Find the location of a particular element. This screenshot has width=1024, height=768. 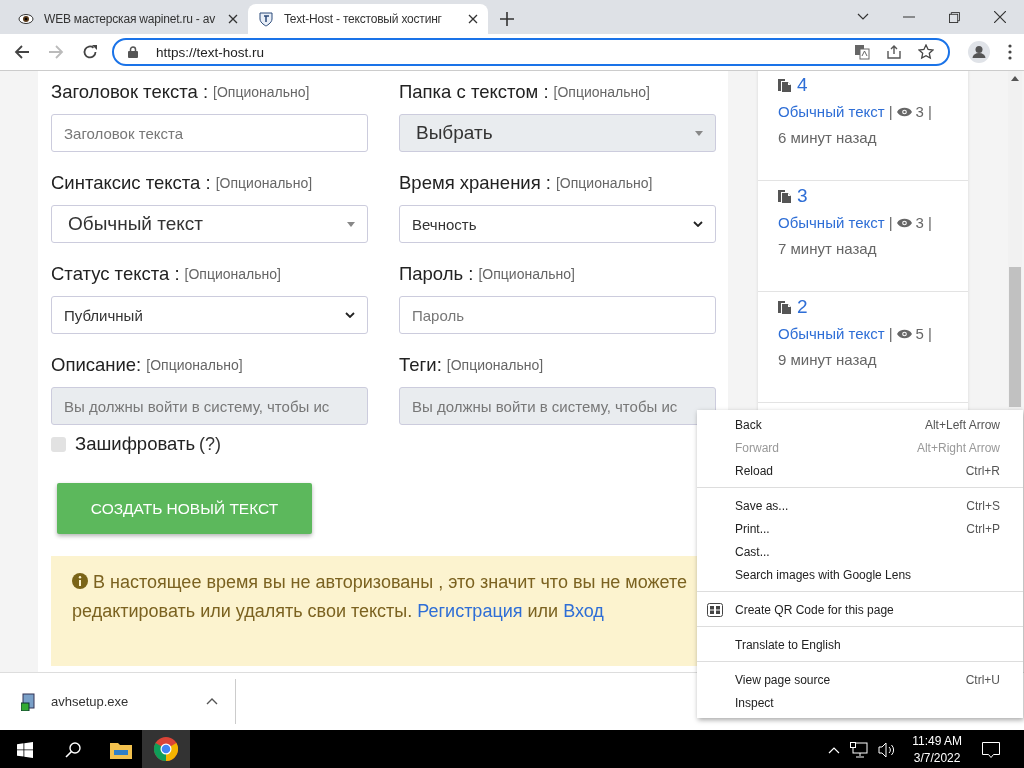

help-link: (?) is located at coordinates (210, 444).